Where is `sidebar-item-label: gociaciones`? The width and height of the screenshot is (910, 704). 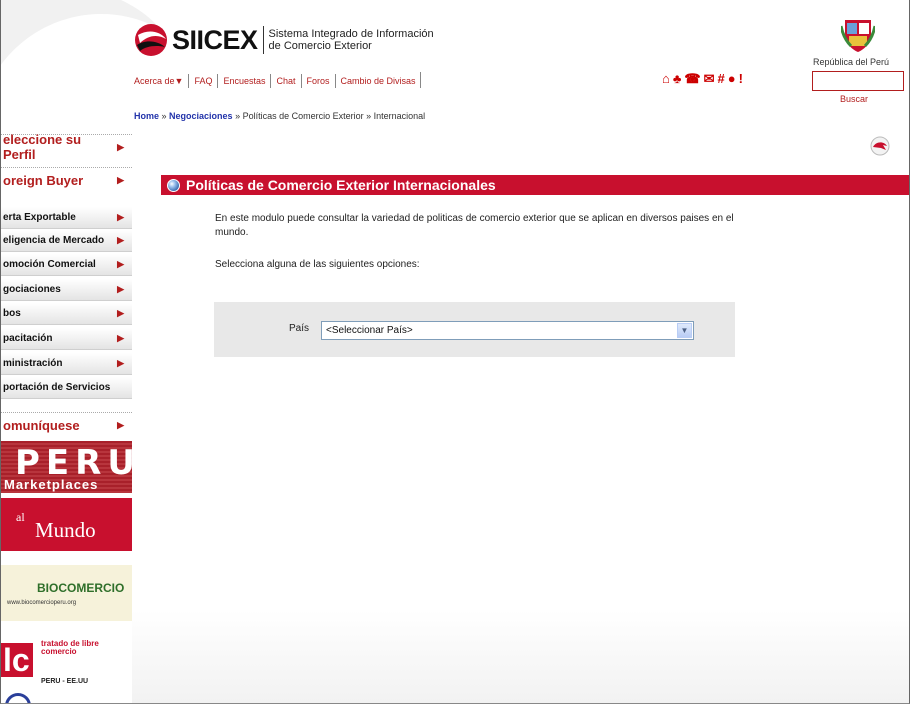
sidebar-item-label: gociaciones is located at coordinates (32, 289).